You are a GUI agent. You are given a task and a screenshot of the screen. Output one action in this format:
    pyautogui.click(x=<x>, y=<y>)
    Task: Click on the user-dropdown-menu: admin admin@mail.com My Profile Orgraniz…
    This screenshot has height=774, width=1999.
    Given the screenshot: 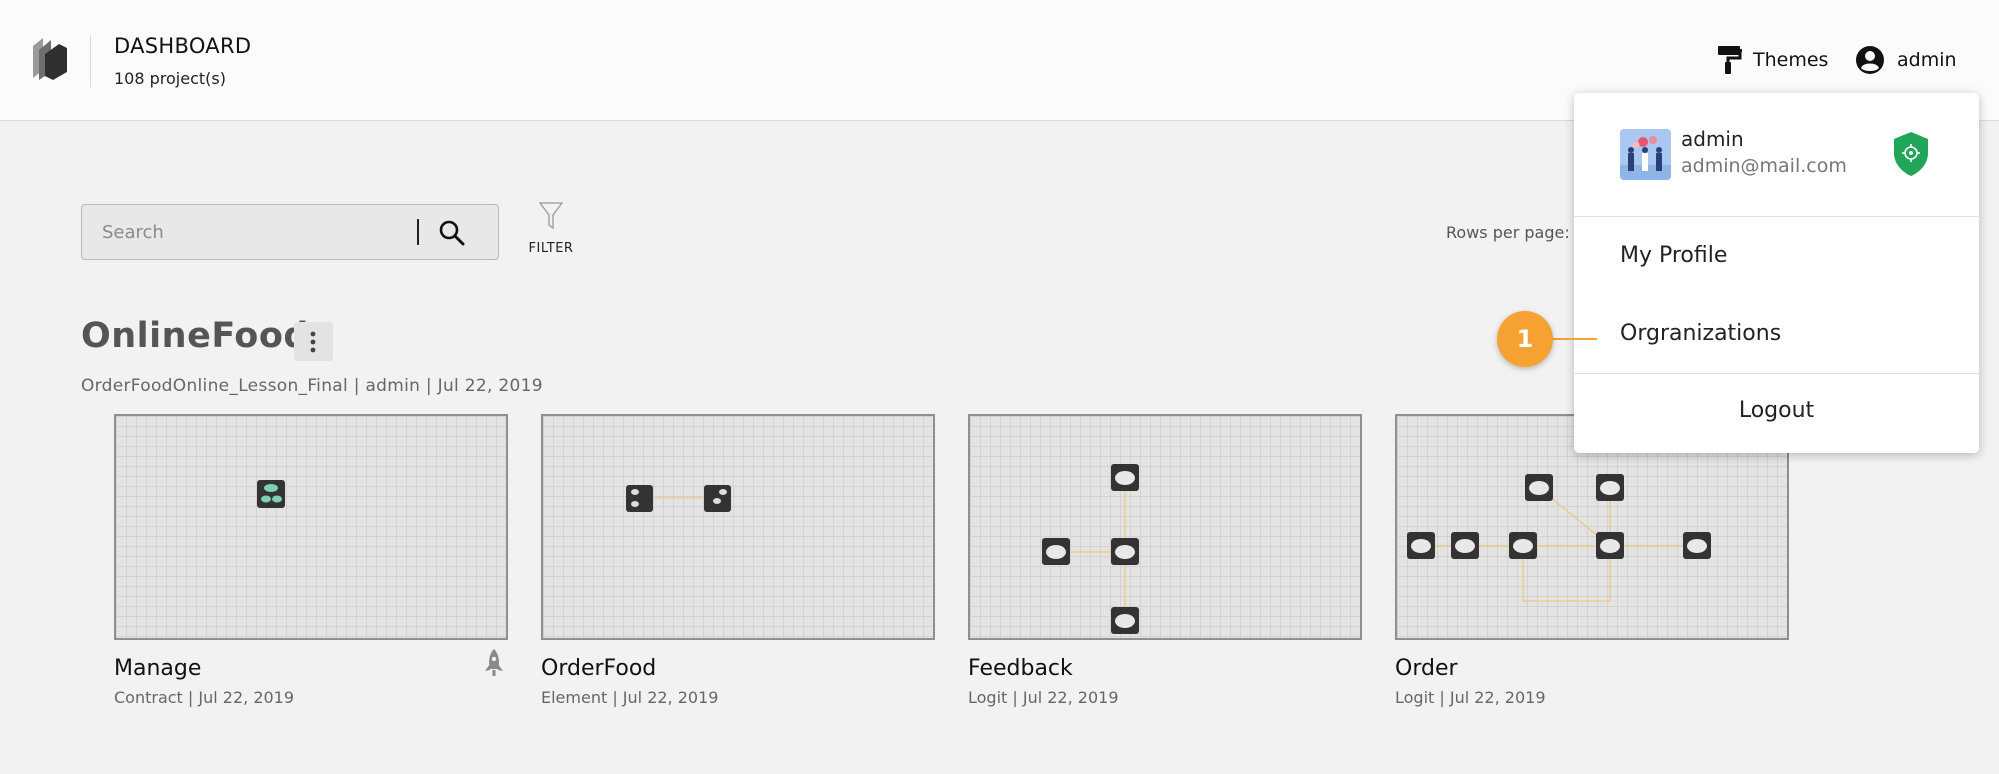 What is the action you would take?
    pyautogui.click(x=1776, y=273)
    